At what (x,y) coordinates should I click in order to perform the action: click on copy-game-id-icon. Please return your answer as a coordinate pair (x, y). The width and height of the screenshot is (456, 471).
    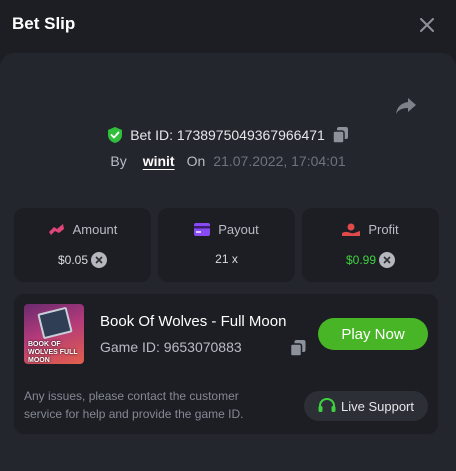
    Looking at the image, I should click on (298, 348).